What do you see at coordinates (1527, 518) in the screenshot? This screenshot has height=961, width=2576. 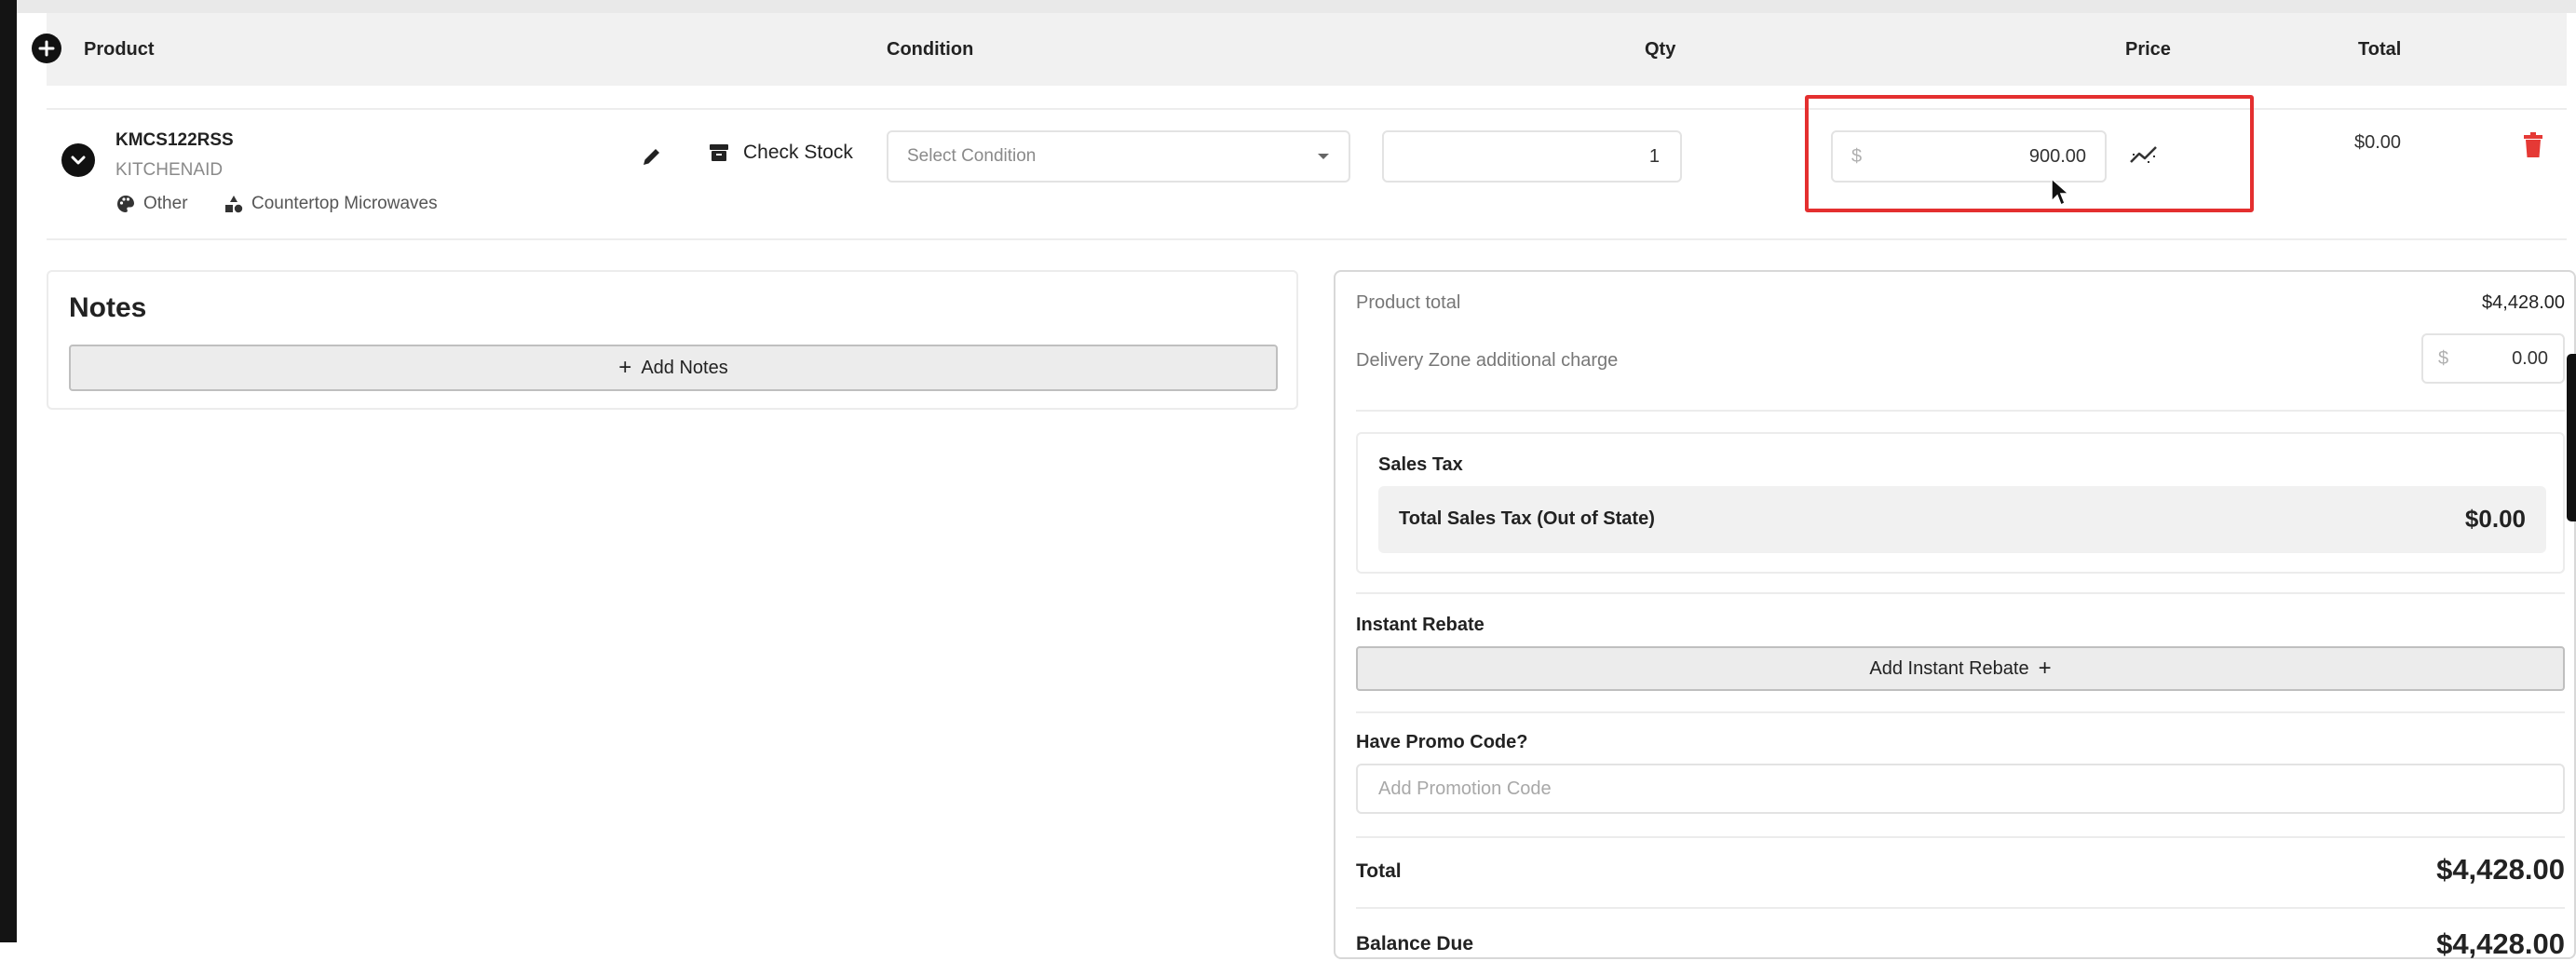 I see `sales-tax-row-label: Total Sales Tax (Out of State)` at bounding box center [1527, 518].